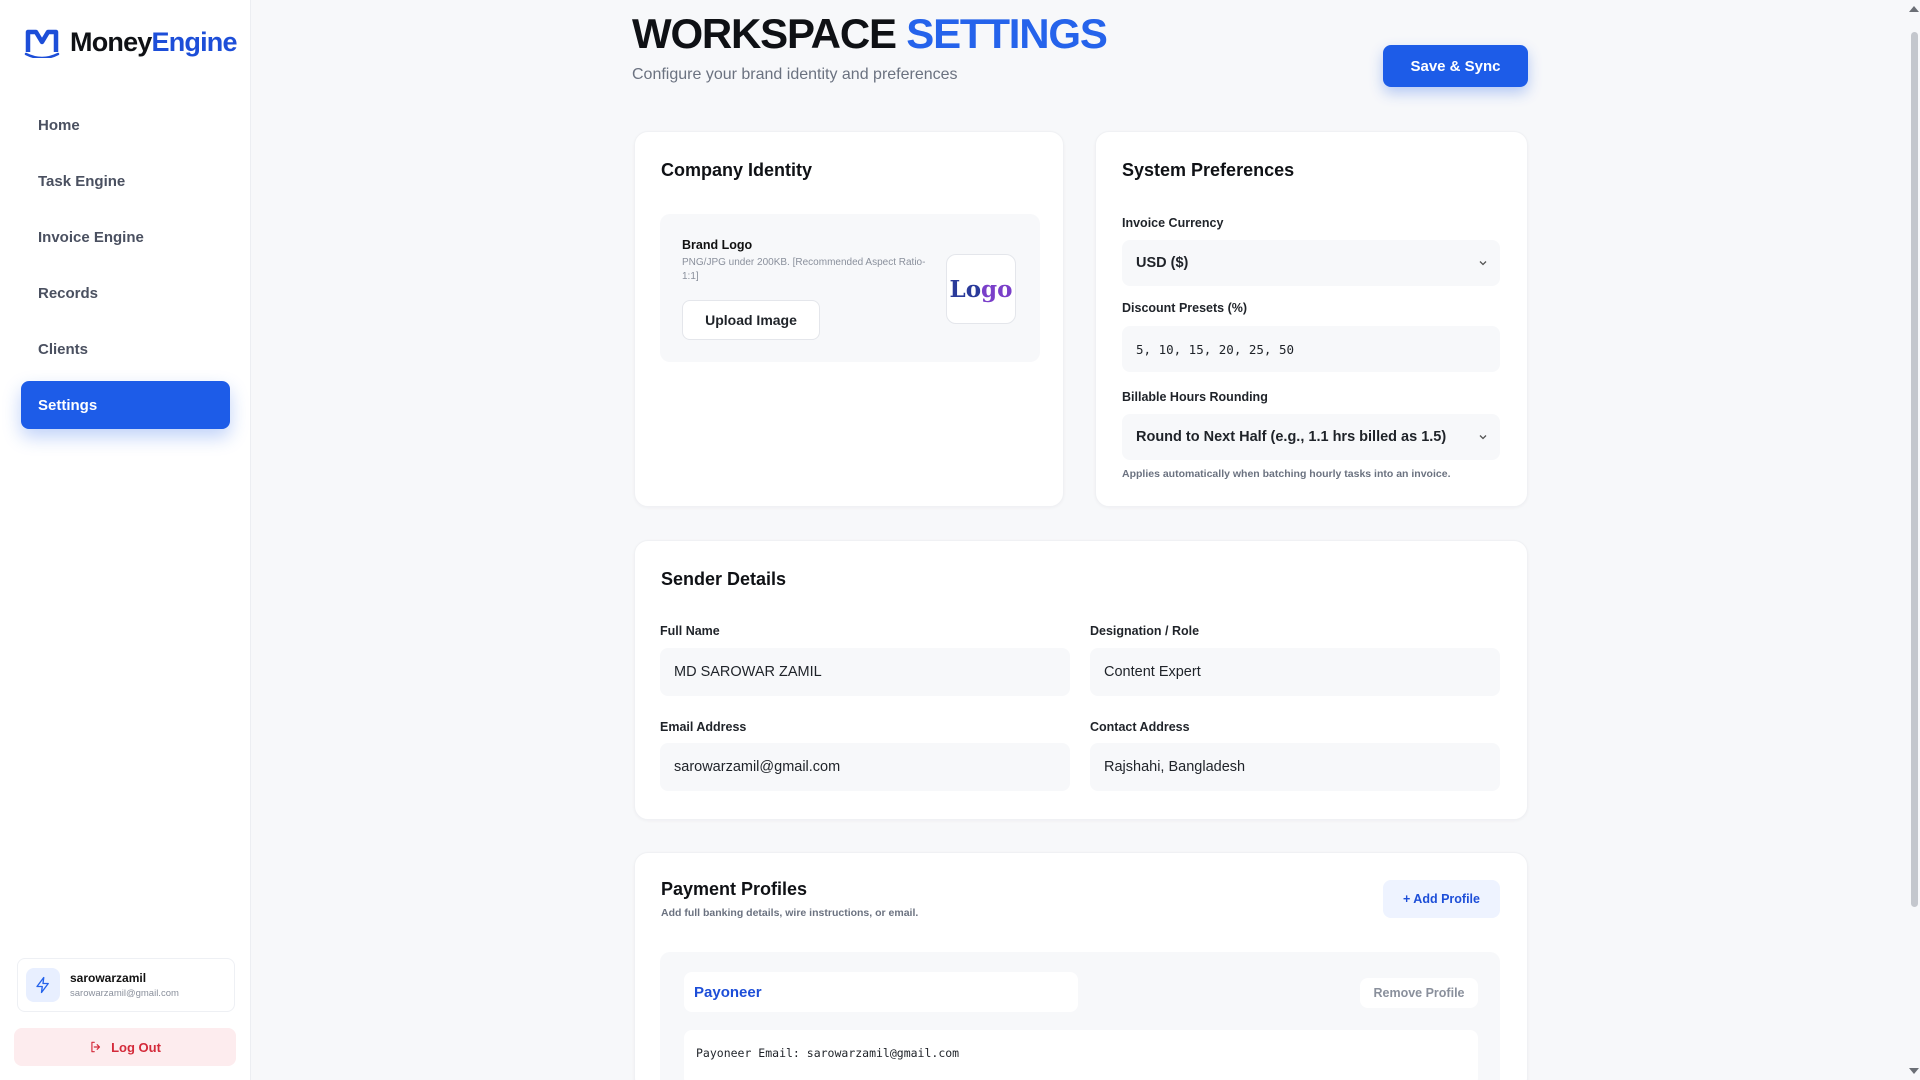 The height and width of the screenshot is (1080, 1920). I want to click on add-profile-button: + Add Profile, so click(1441, 899).